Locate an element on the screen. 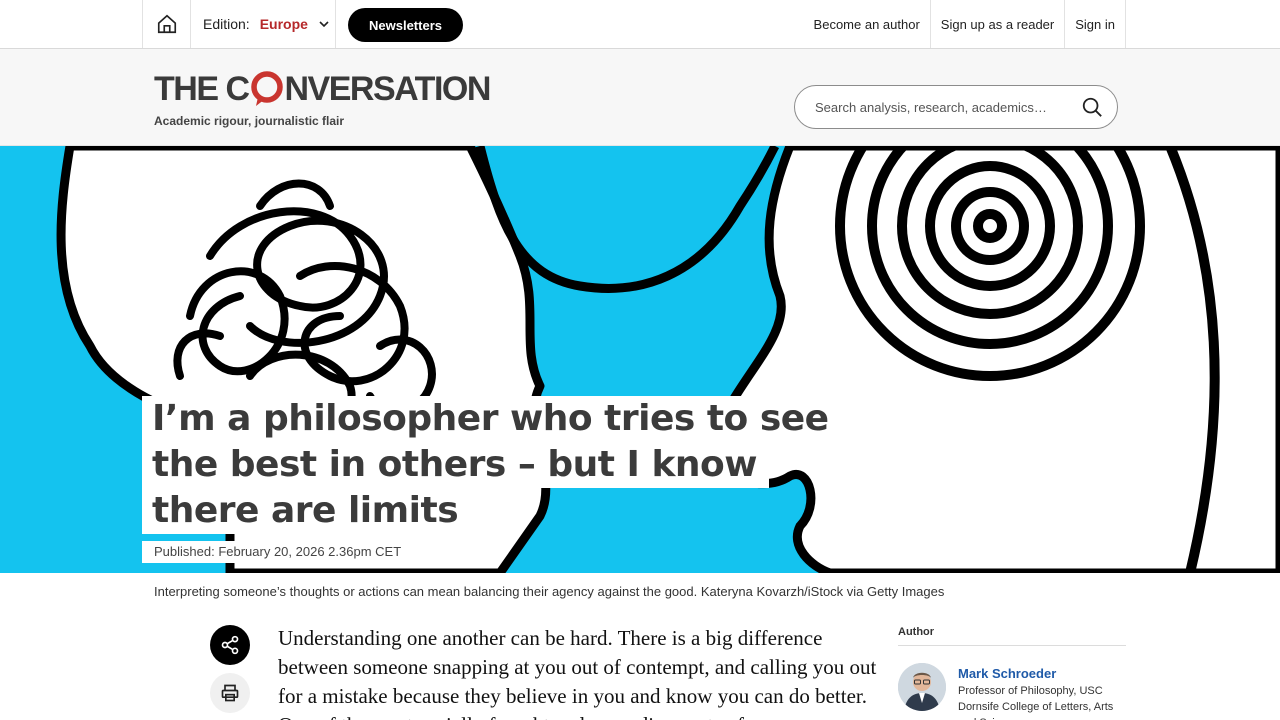 This screenshot has height=720, width=1280. sign-in-link: Sign in is located at coordinates (1095, 24).